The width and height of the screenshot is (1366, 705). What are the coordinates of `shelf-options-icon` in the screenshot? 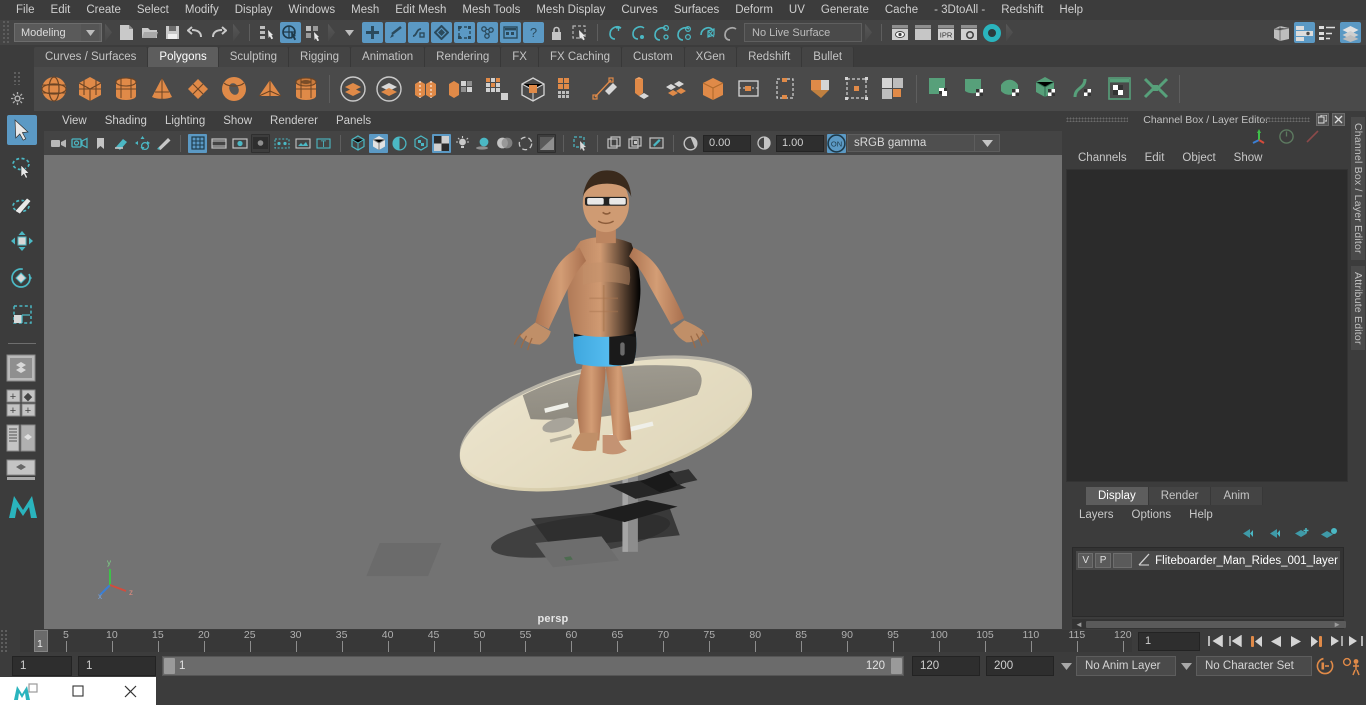 It's located at (17, 99).